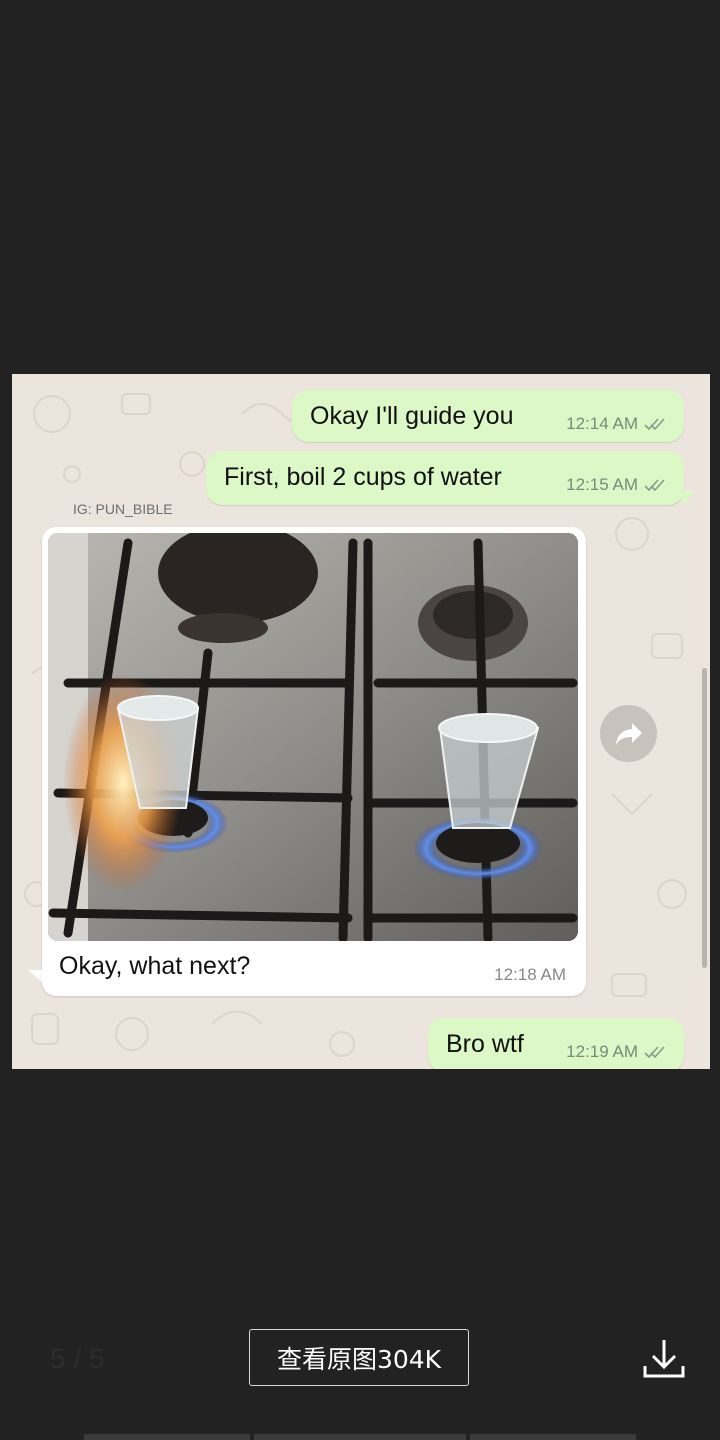 The height and width of the screenshot is (1440, 720). I want to click on watermark: IG: PUN_BIBLE, so click(123, 509).